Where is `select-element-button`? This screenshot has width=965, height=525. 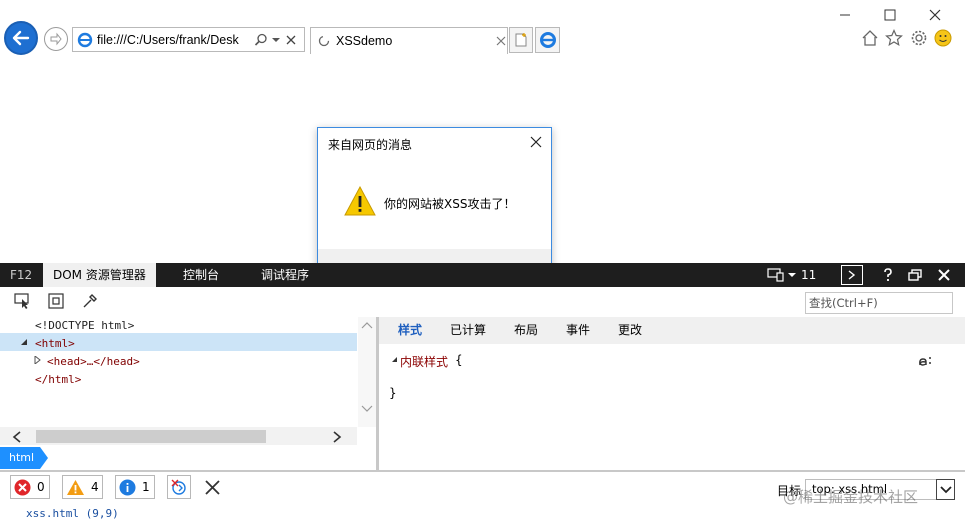 select-element-button is located at coordinates (23, 301).